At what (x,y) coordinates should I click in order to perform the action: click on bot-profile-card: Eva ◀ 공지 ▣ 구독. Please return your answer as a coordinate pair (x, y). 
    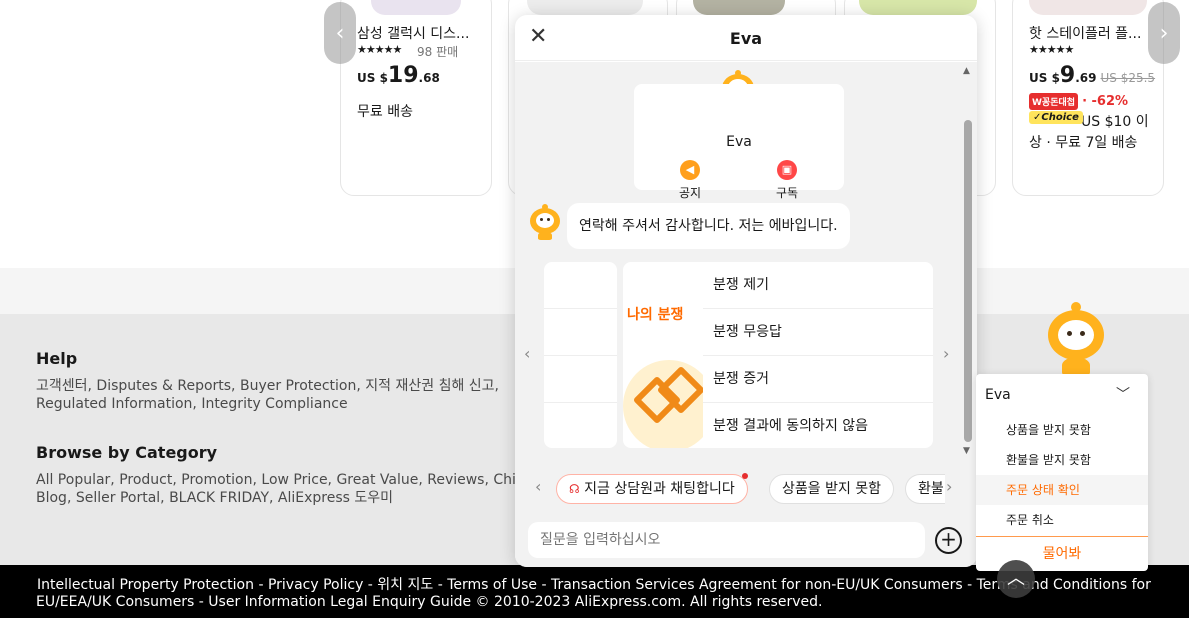
    Looking at the image, I should click on (739, 142).